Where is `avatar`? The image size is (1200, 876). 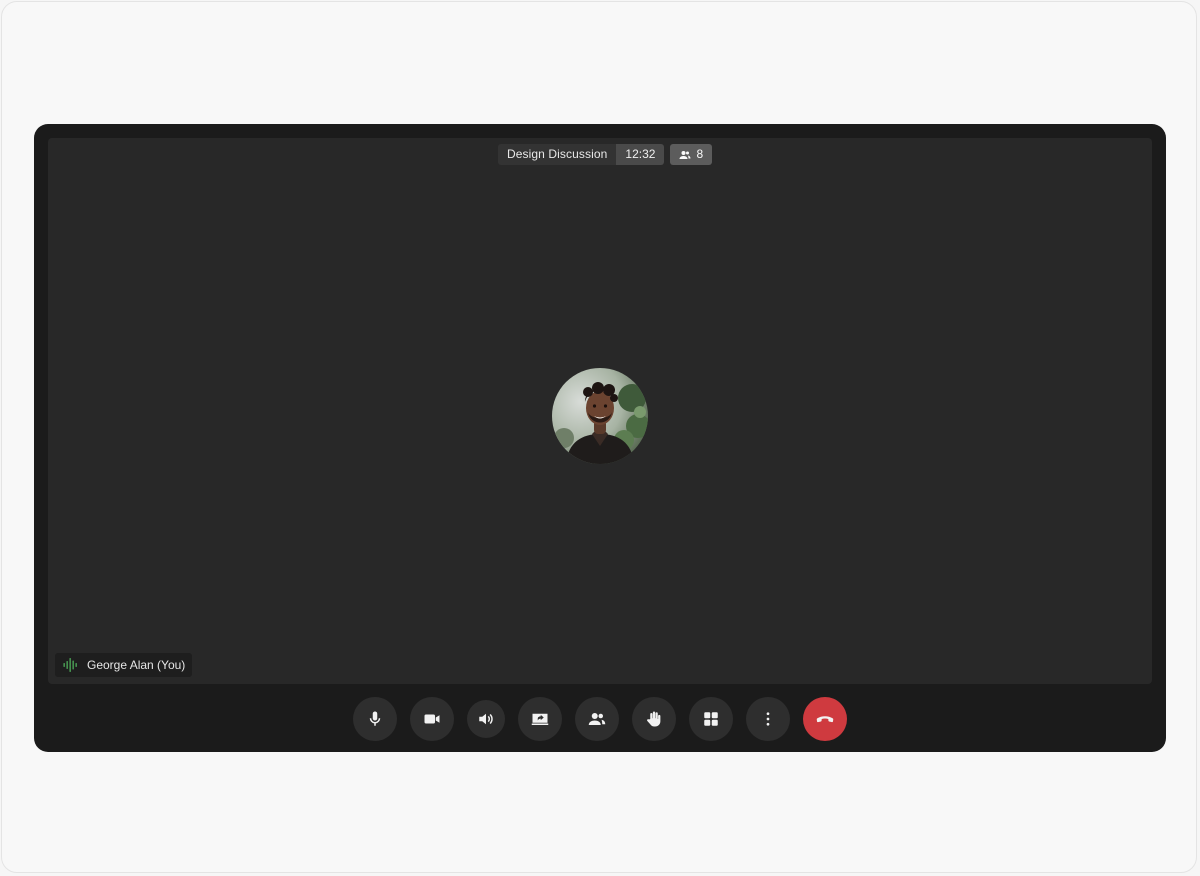
avatar is located at coordinates (600, 416).